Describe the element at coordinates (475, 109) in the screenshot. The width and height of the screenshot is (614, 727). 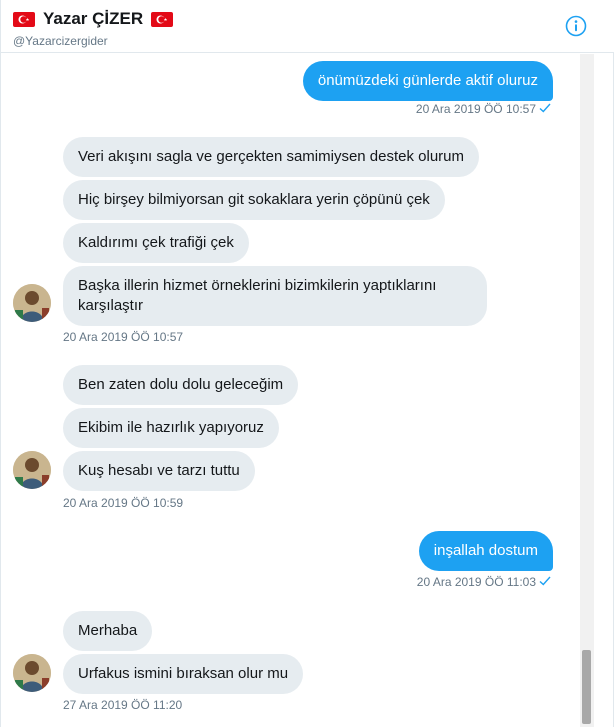
I see `timestamp-text: 20 Ara 2019 ÖÖ 10:57` at that location.